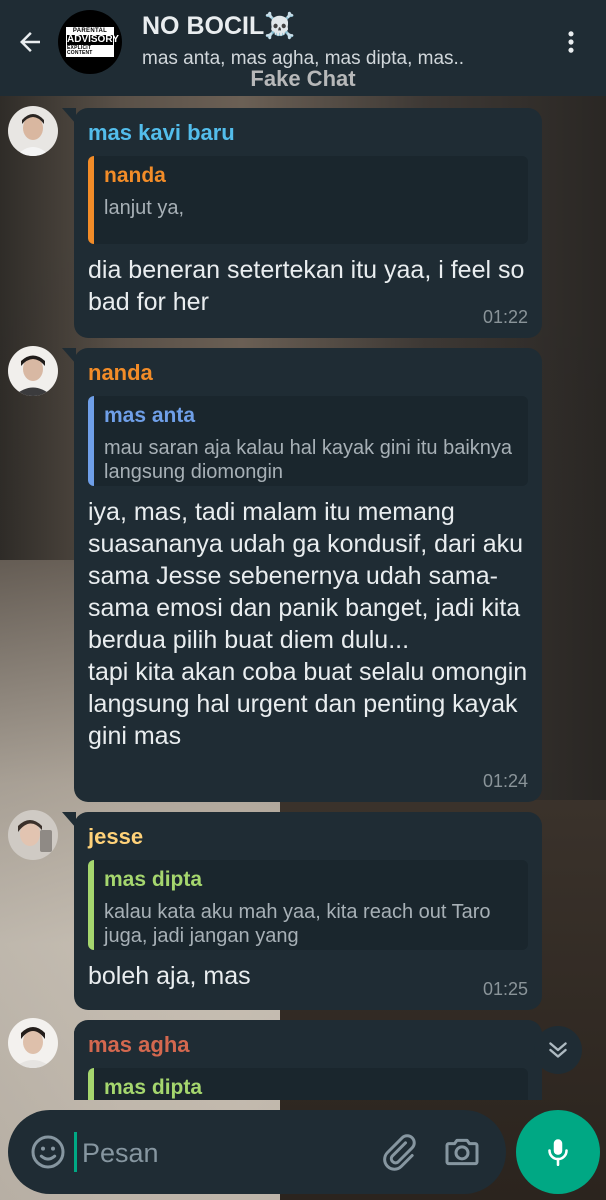 The image size is (606, 1200). Describe the element at coordinates (218, 26) in the screenshot. I see `chat-title: NO BOCIL☠️` at that location.